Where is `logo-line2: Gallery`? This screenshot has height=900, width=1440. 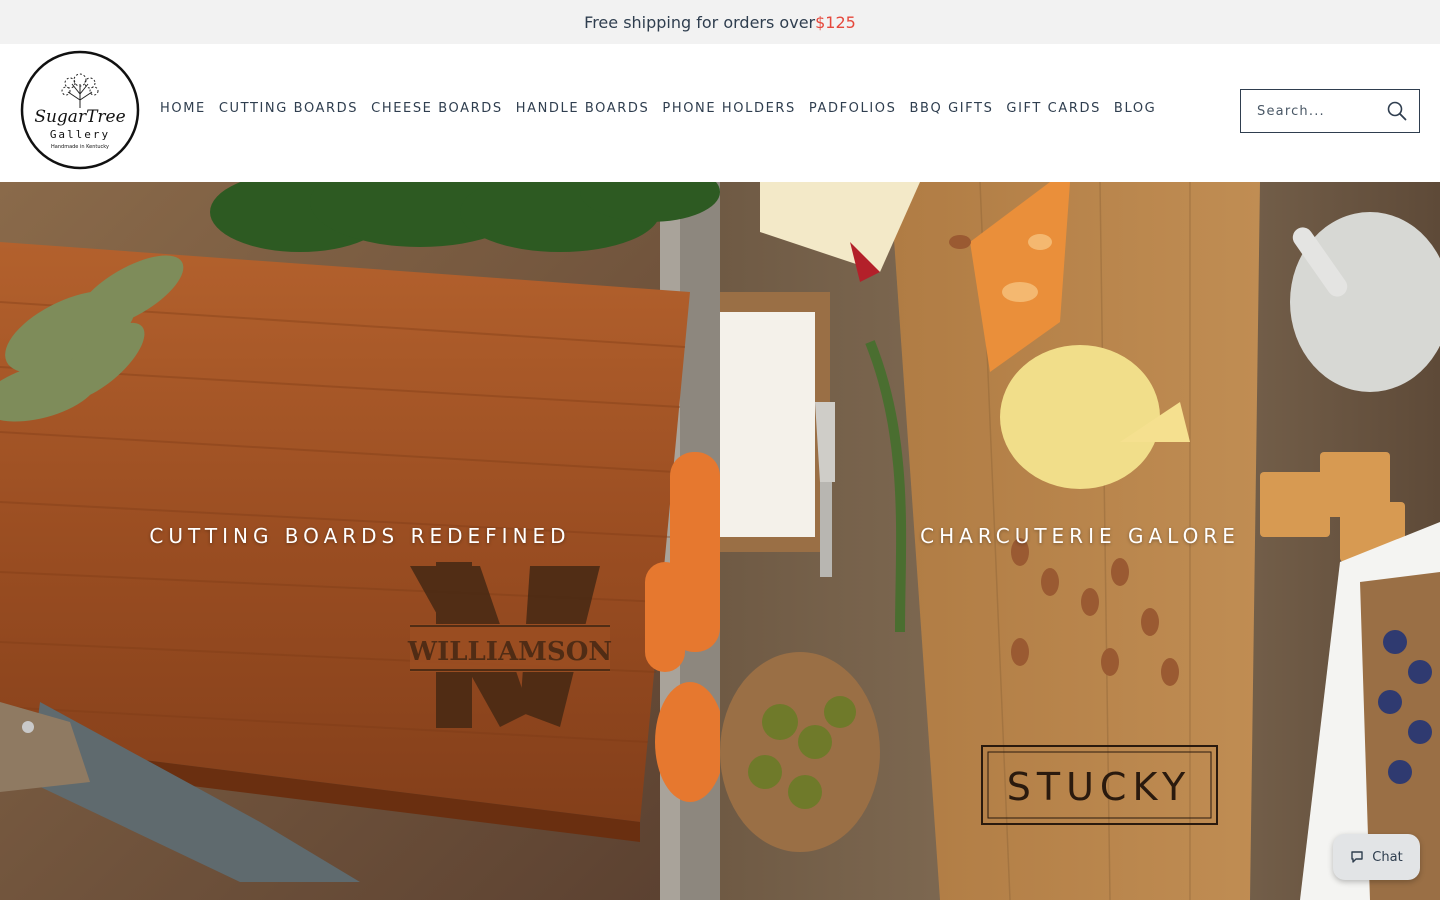
logo-line2: Gallery is located at coordinates (80, 134).